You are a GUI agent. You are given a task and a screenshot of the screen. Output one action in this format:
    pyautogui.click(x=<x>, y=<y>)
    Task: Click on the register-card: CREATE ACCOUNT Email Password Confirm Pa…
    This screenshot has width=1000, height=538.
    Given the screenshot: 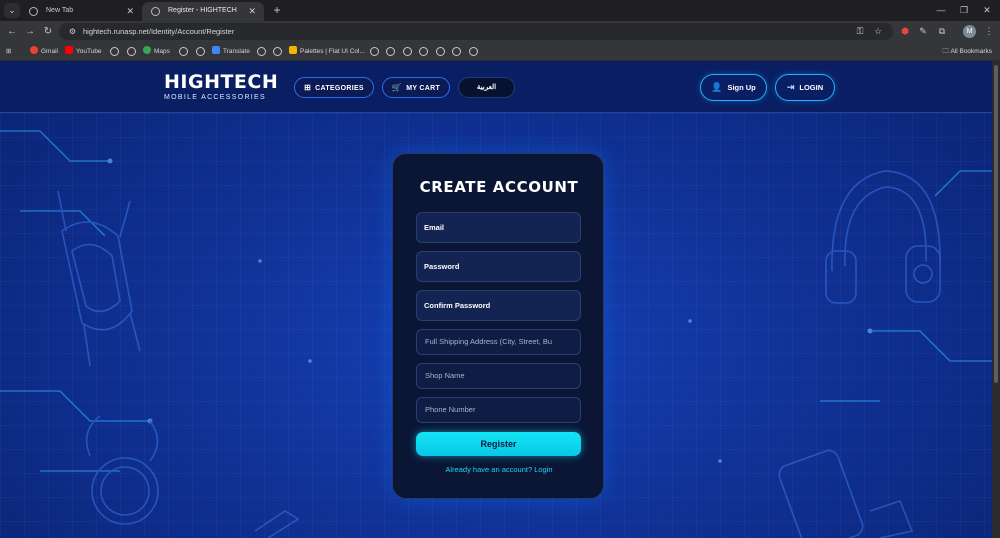 What is the action you would take?
    pyautogui.click(x=498, y=326)
    